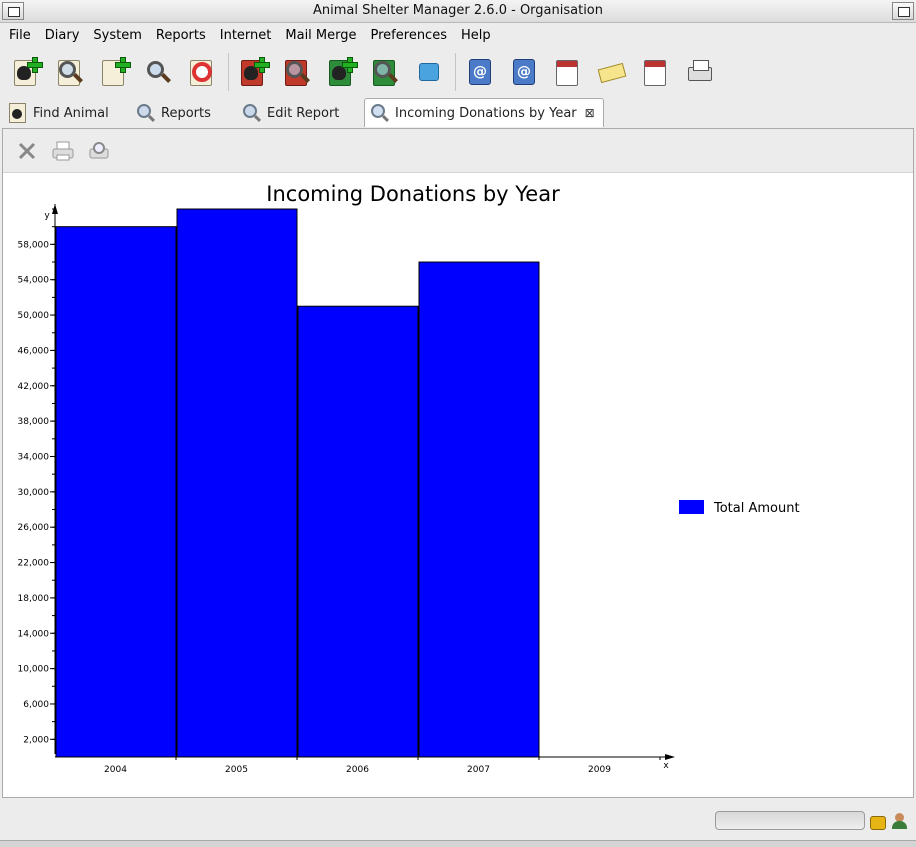 Image resolution: width=916 pixels, height=847 pixels. I want to click on lost-found-button, so click(202, 72).